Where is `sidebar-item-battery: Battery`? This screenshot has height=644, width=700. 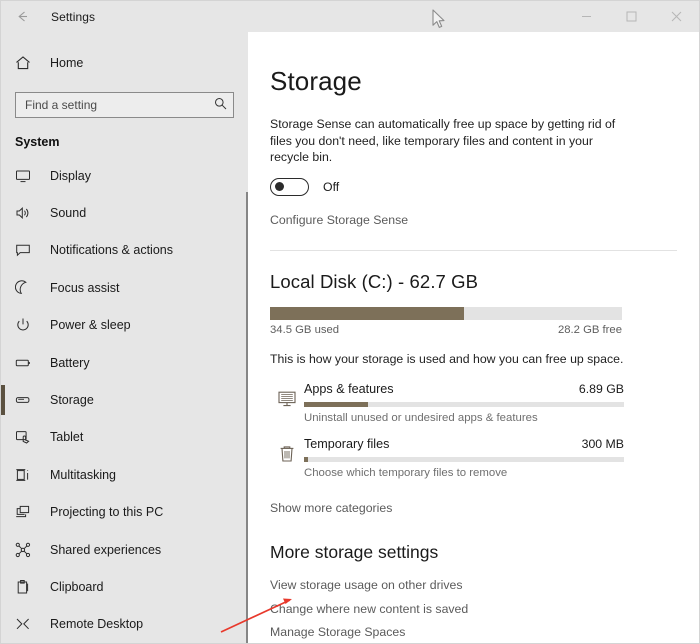 sidebar-item-battery: Battery is located at coordinates (124, 362).